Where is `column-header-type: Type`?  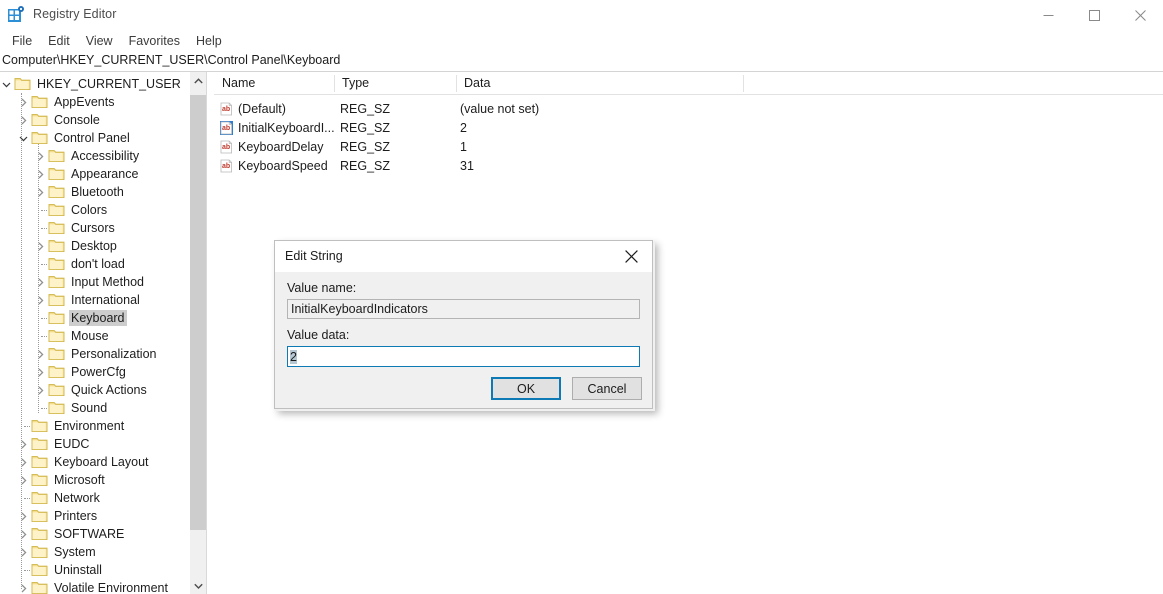
column-header-type: Type is located at coordinates (395, 83).